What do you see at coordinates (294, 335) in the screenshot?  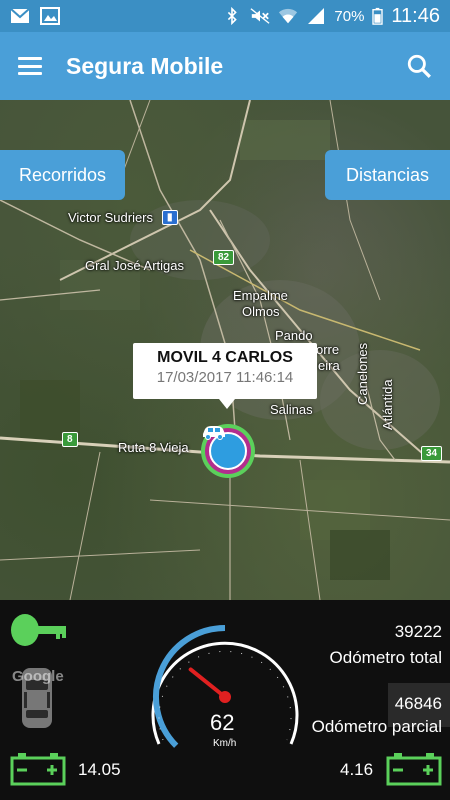 I see `map-label-pando: Pando` at bounding box center [294, 335].